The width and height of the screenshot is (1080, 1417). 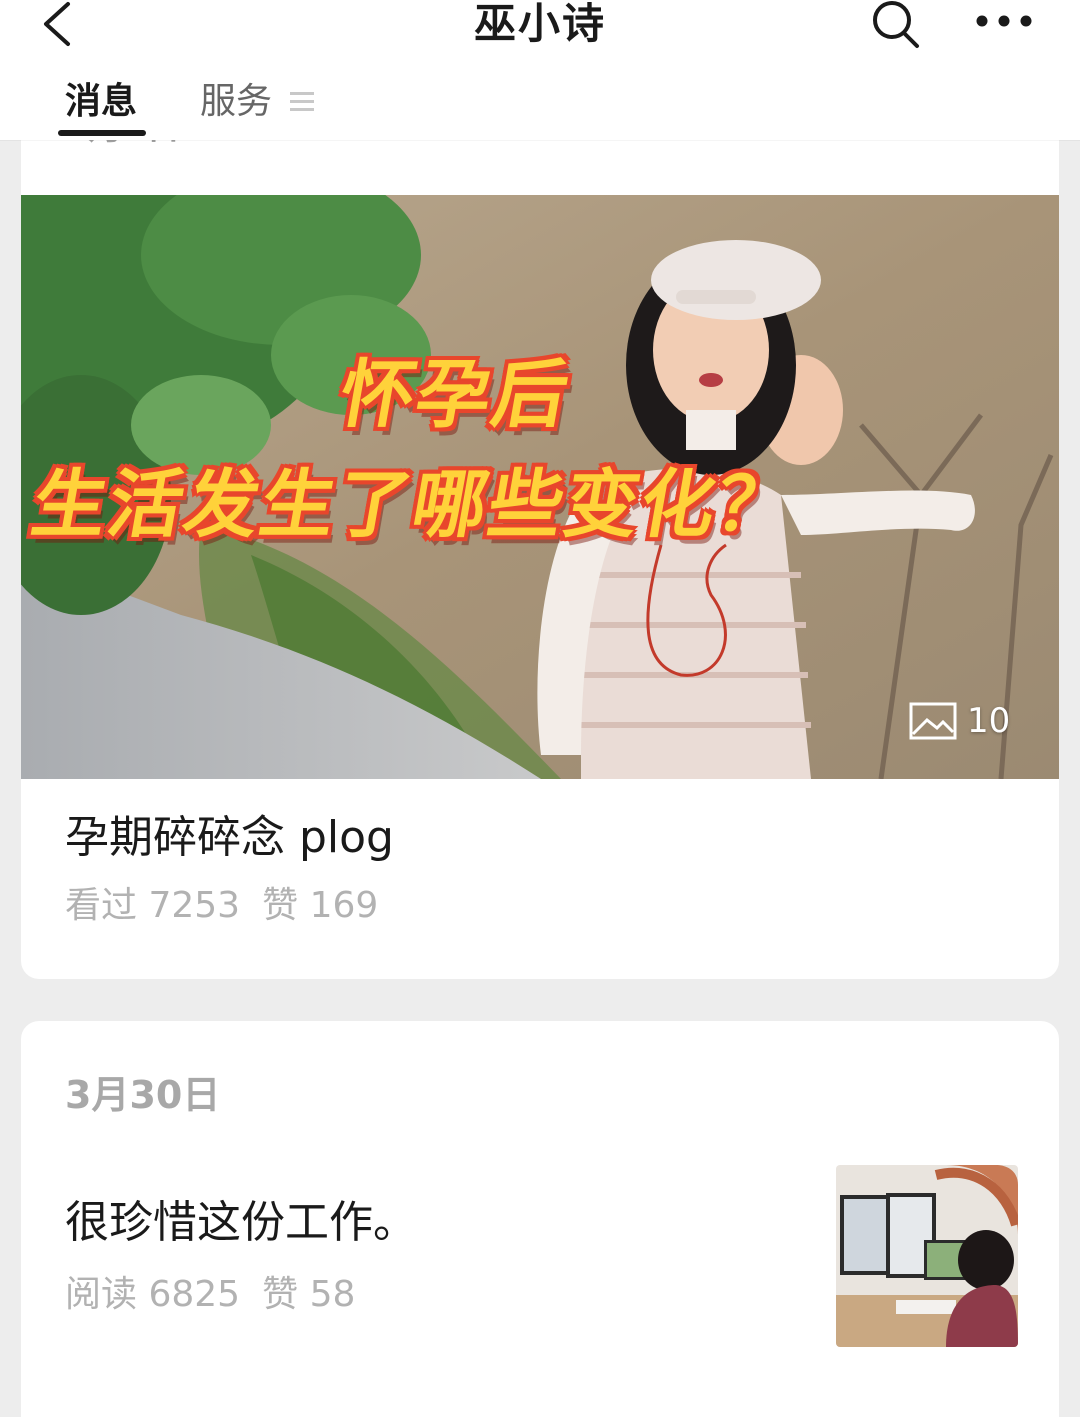 What do you see at coordinates (241, 1223) in the screenshot?
I see `post-title: 很珍惜这份工作。` at bounding box center [241, 1223].